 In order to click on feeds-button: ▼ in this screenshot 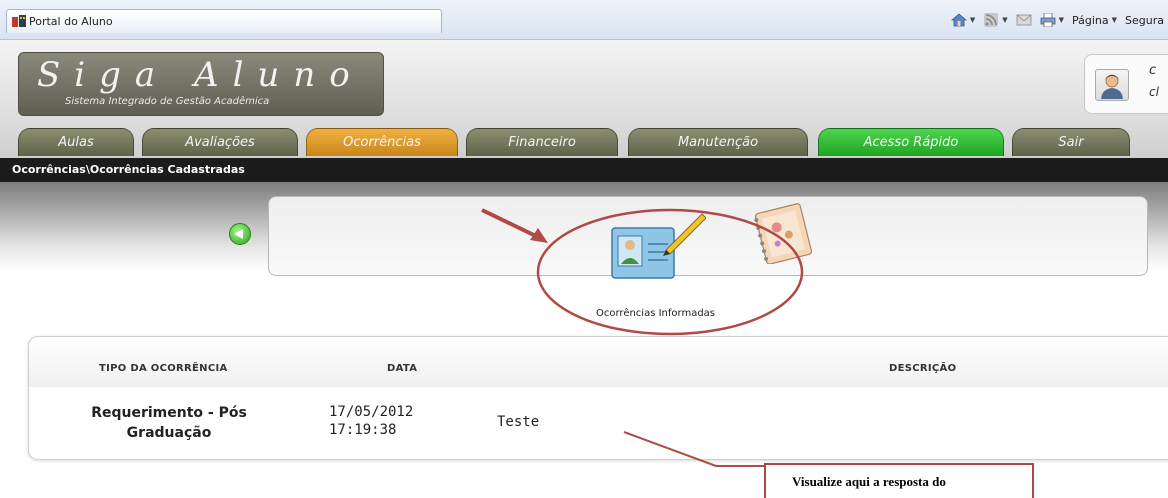, I will do `click(995, 20)`.